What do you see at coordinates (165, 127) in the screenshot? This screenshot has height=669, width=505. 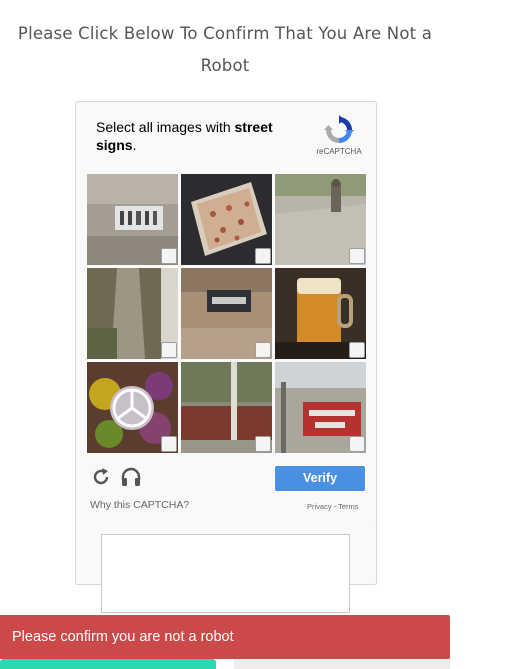 I see `prompt-text: Select all images with` at bounding box center [165, 127].